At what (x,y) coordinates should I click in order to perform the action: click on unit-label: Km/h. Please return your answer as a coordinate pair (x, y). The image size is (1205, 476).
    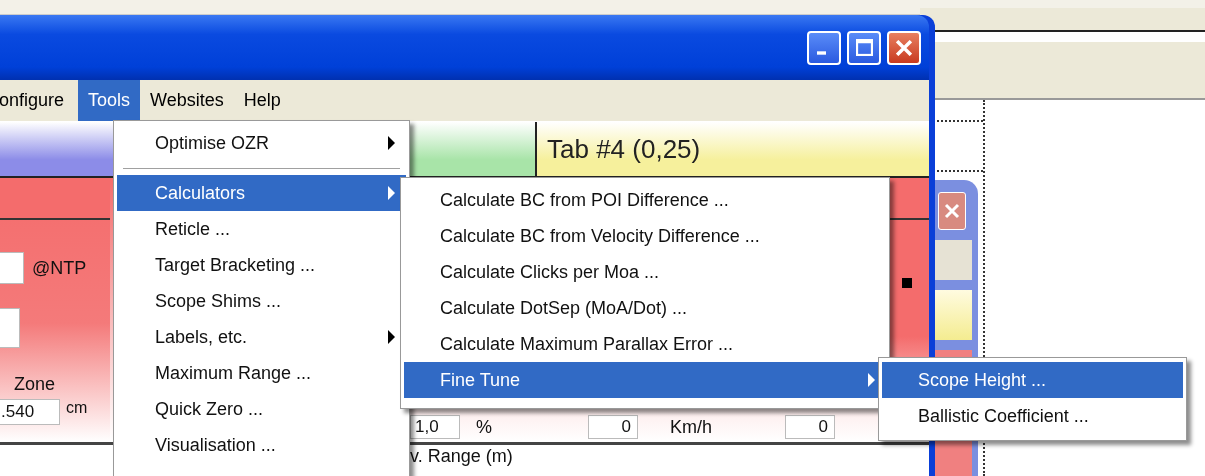
    Looking at the image, I should click on (691, 427).